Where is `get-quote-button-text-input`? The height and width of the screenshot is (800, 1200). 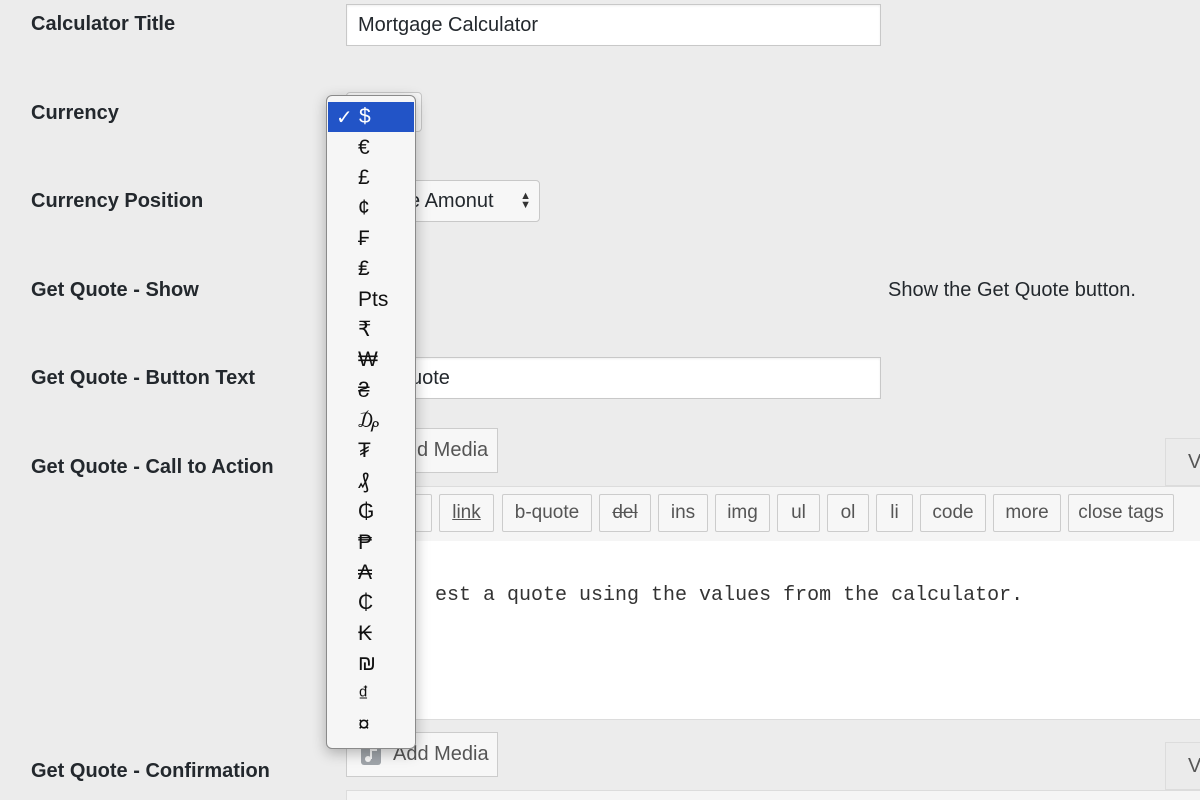 get-quote-button-text-input is located at coordinates (613, 378).